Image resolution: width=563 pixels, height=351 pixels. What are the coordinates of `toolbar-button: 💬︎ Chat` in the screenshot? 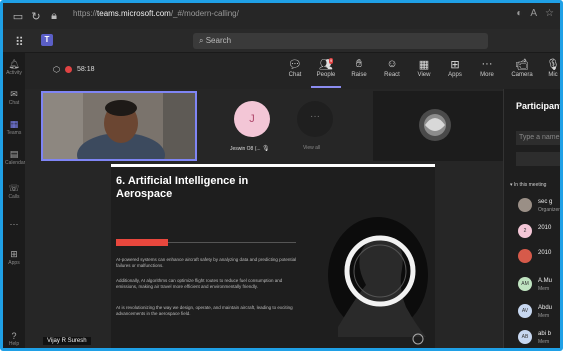 It's located at (295, 68).